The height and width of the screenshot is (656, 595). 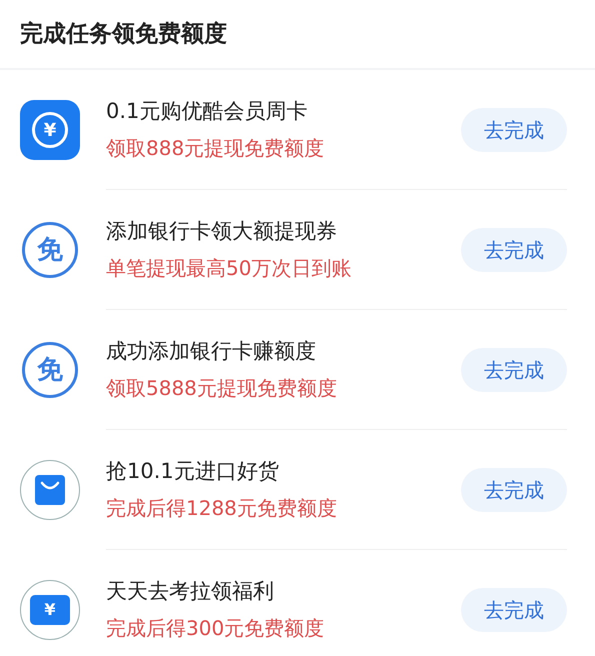 I want to click on task-reward: 完成后得1288元免费额度, so click(x=222, y=508).